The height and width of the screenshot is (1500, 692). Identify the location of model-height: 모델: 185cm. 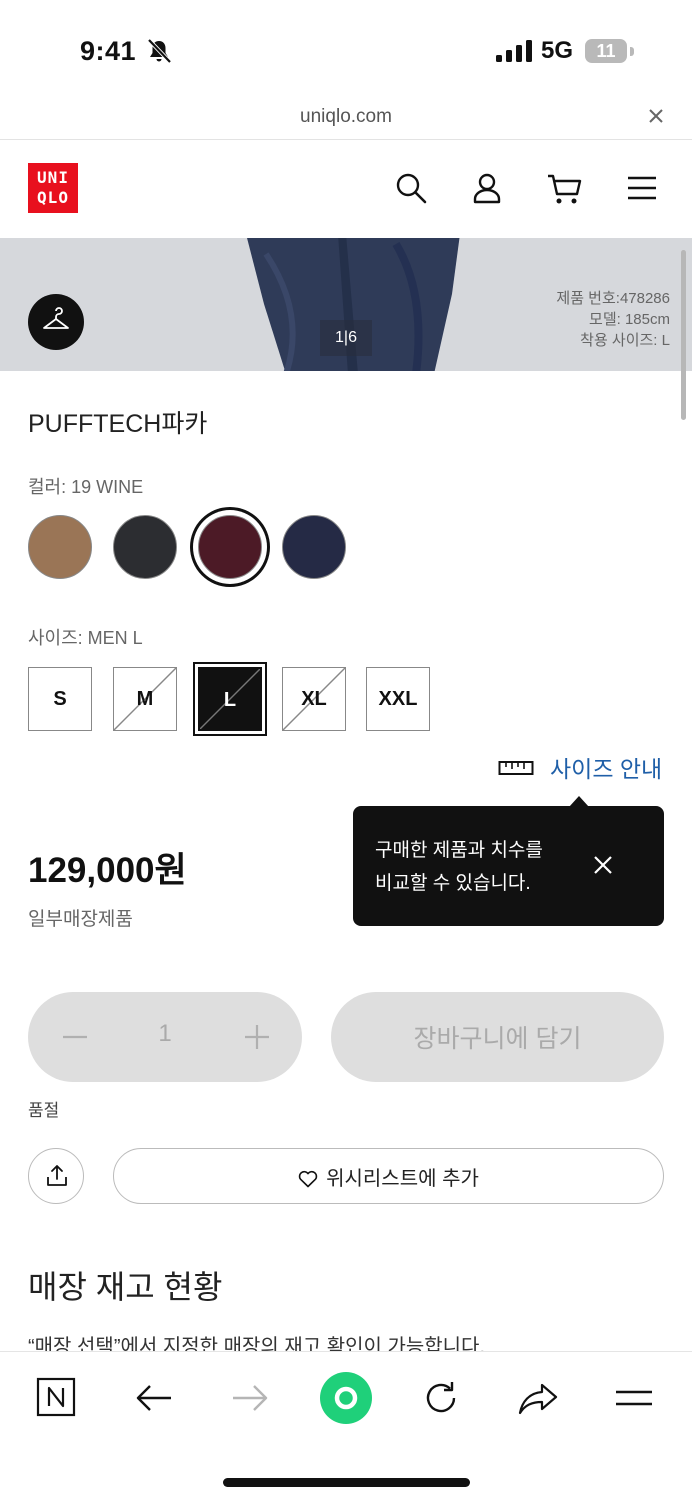
(629, 319).